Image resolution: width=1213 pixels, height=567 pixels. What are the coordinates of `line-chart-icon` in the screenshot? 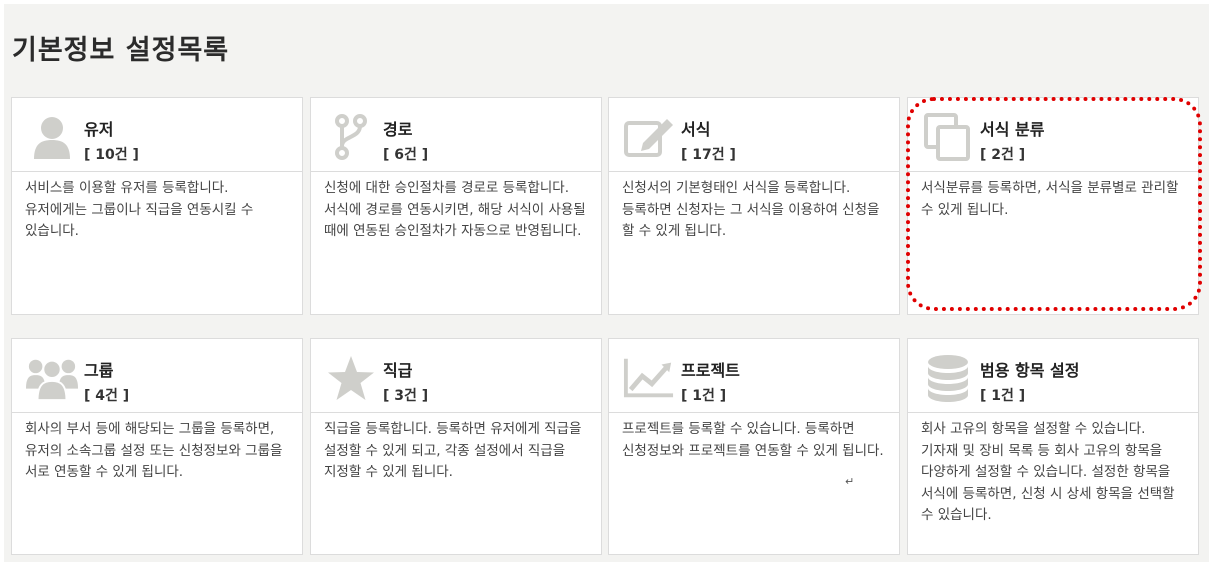 It's located at (649, 378).